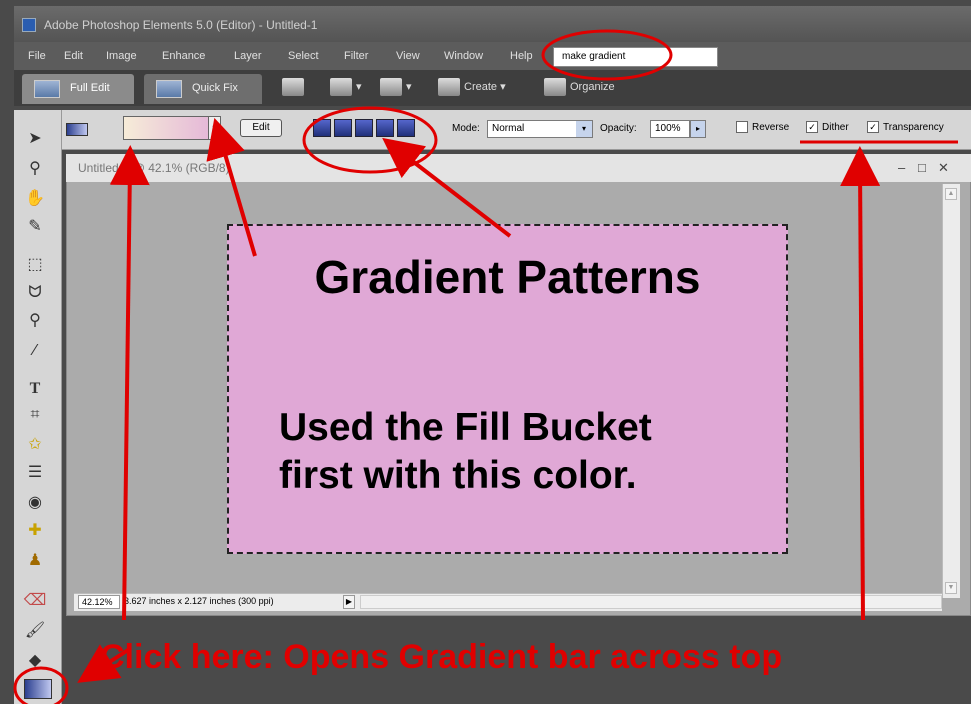 The height and width of the screenshot is (704, 971). I want to click on transparency-label: Transparency, so click(913, 127).